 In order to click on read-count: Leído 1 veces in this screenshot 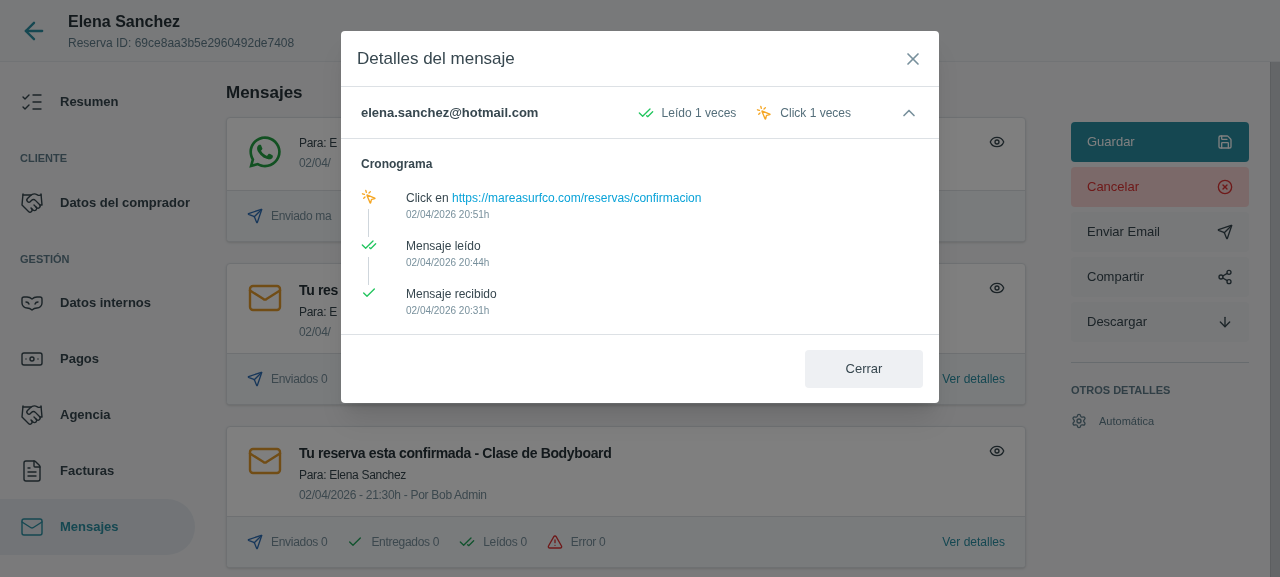, I will do `click(699, 113)`.